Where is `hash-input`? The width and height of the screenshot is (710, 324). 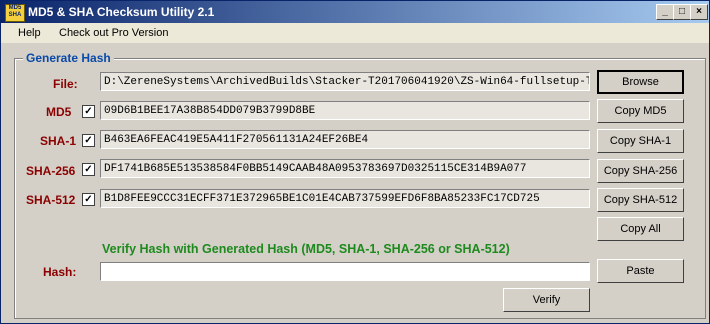
hash-input is located at coordinates (345, 271).